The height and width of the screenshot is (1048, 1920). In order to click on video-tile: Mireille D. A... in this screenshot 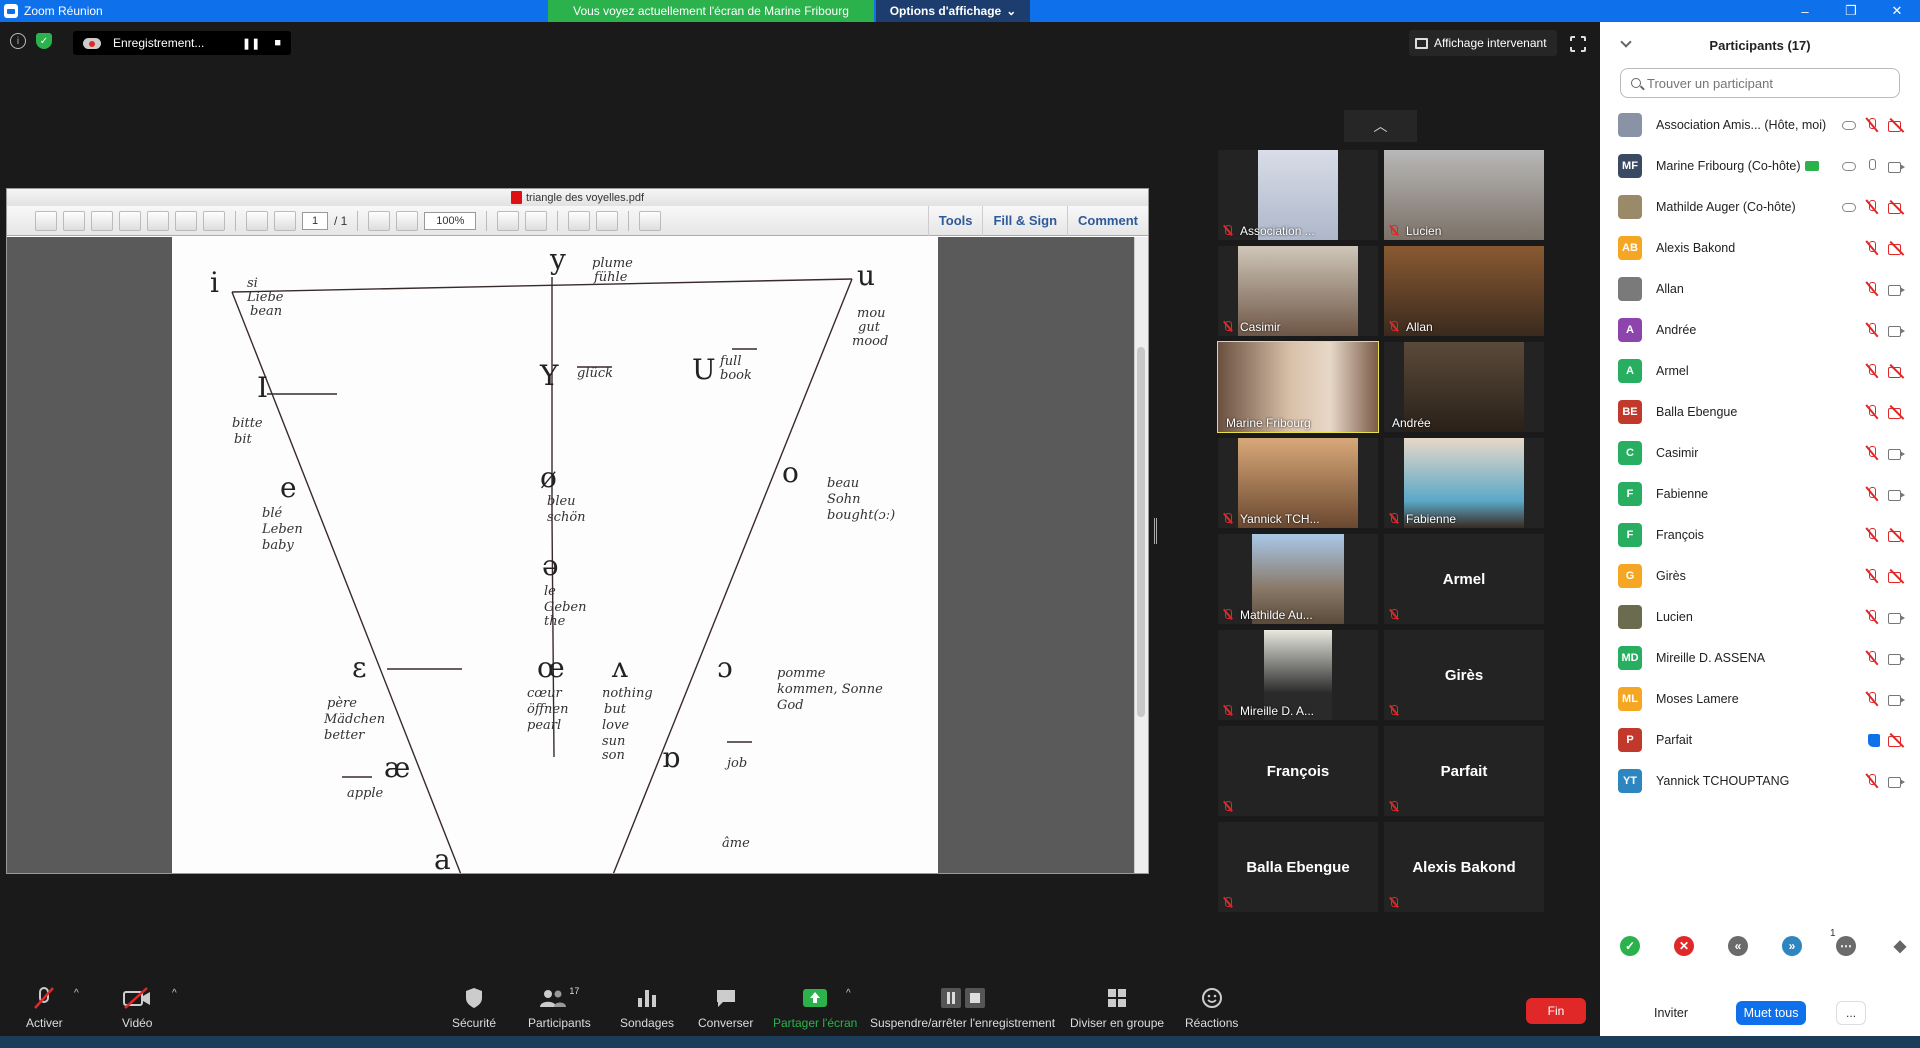, I will do `click(1298, 675)`.